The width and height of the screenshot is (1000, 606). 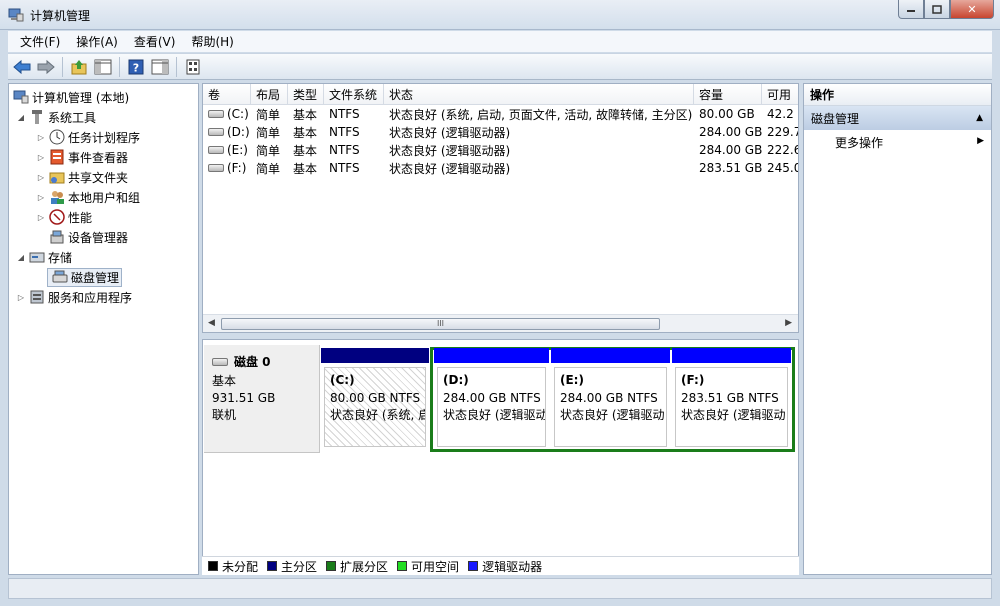 I want to click on tree-item-device-manager: 设备管理器, so click(x=103, y=237).